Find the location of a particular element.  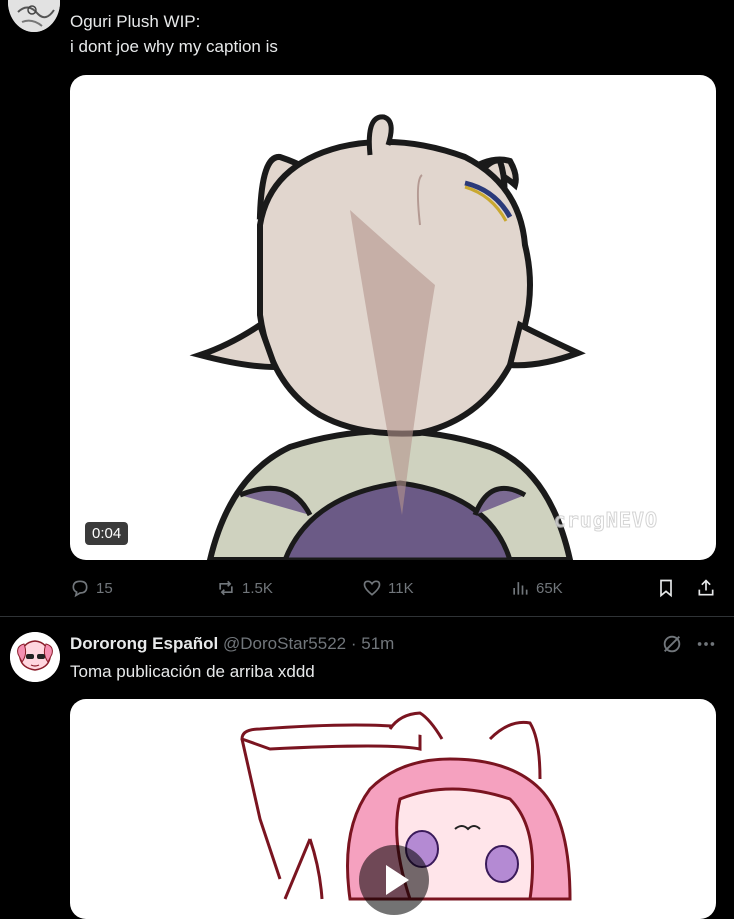

repost-icon is located at coordinates (226, 588).